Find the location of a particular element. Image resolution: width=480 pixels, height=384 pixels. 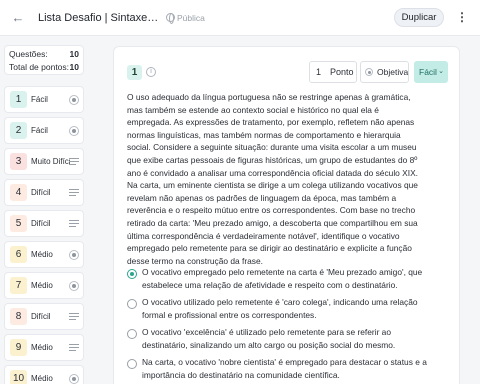

question-nav-item: 5 Difícil is located at coordinates (44, 223).